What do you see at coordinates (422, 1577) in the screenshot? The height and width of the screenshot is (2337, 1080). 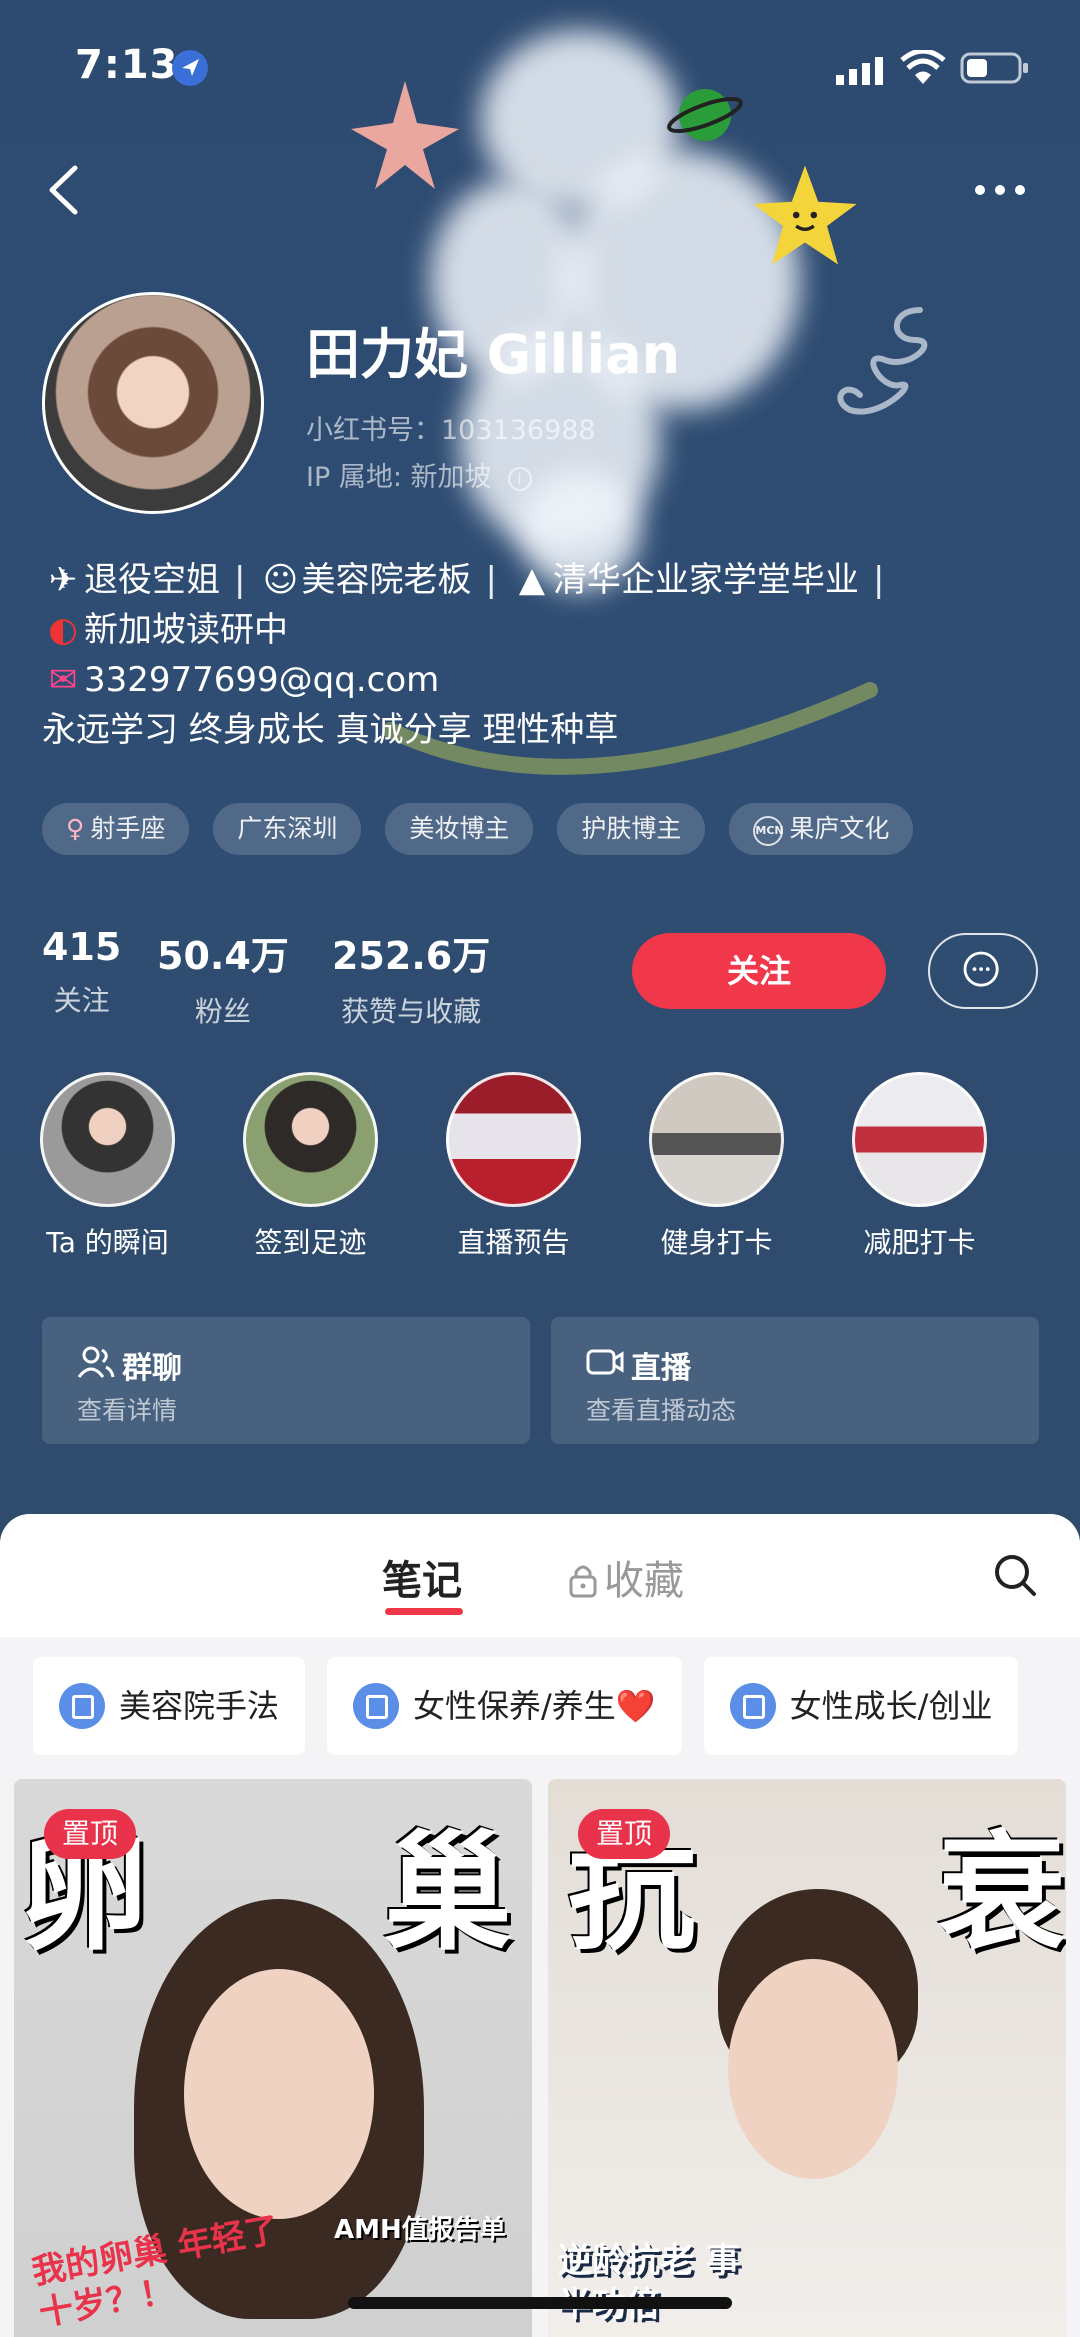 I see `tab-notes: 笔记` at bounding box center [422, 1577].